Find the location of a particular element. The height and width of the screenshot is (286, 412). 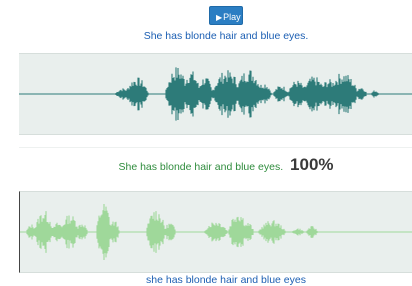

recognized-transcript: she has blonde hair and blue eyes is located at coordinates (226, 280).